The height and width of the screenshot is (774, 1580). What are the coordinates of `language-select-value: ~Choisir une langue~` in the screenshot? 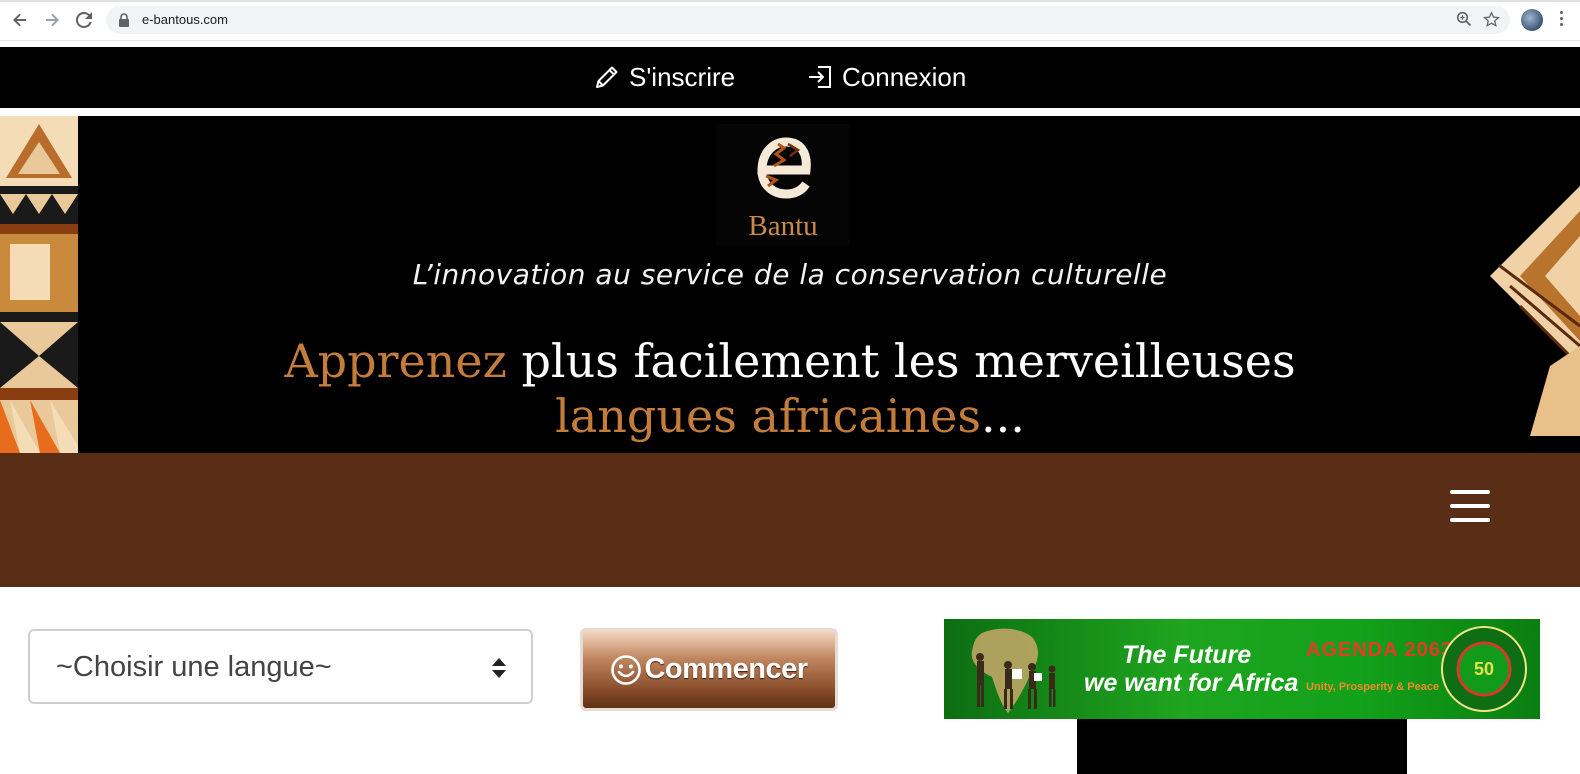 It's located at (194, 667).